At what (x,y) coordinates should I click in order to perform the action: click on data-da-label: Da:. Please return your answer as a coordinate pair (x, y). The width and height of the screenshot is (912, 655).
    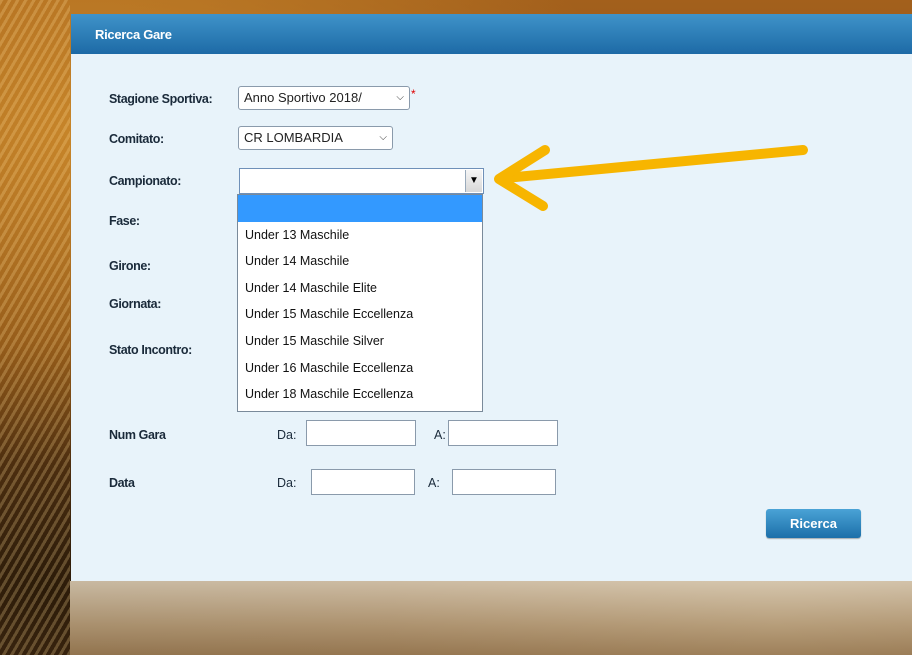
    Looking at the image, I should click on (287, 483).